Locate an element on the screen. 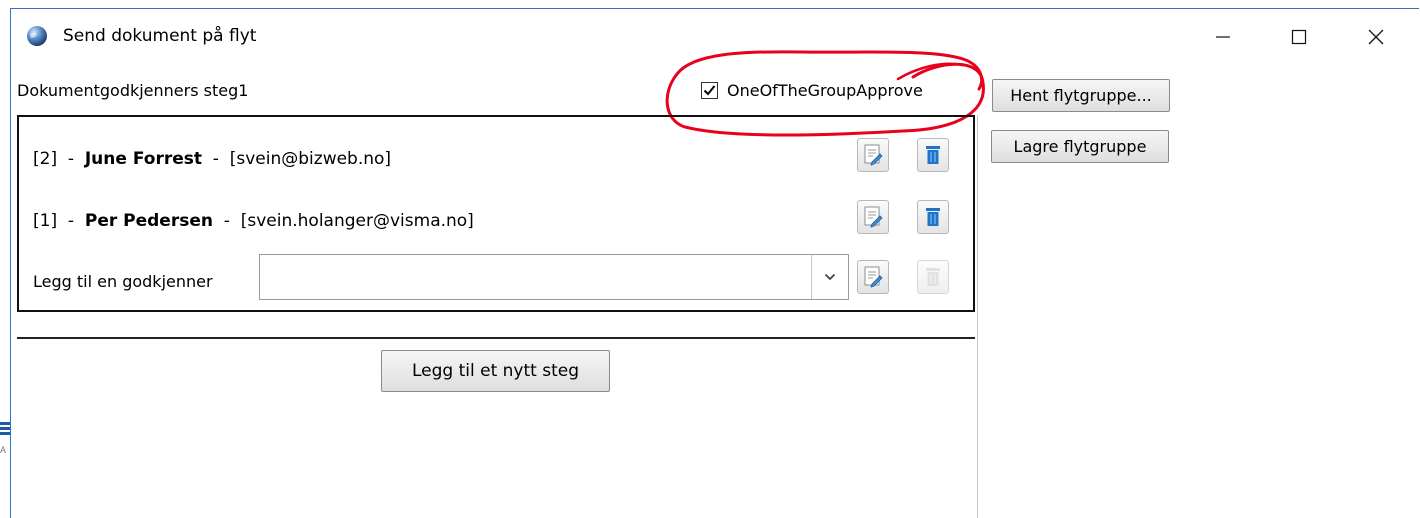  background-app-text: A is located at coordinates (3, 450).